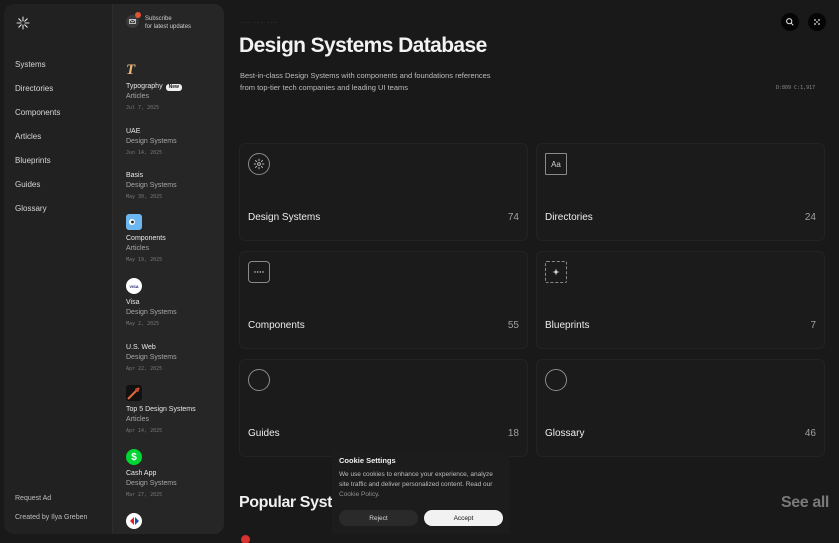 The height and width of the screenshot is (543, 839). I want to click on reject-button: Reject, so click(378, 518).